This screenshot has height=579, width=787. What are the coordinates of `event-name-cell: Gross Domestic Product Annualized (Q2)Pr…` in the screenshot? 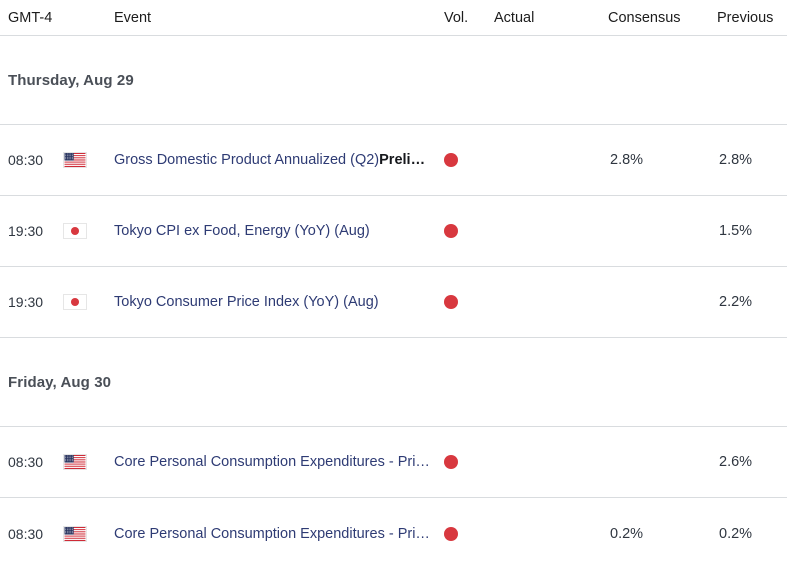 It's located at (279, 160).